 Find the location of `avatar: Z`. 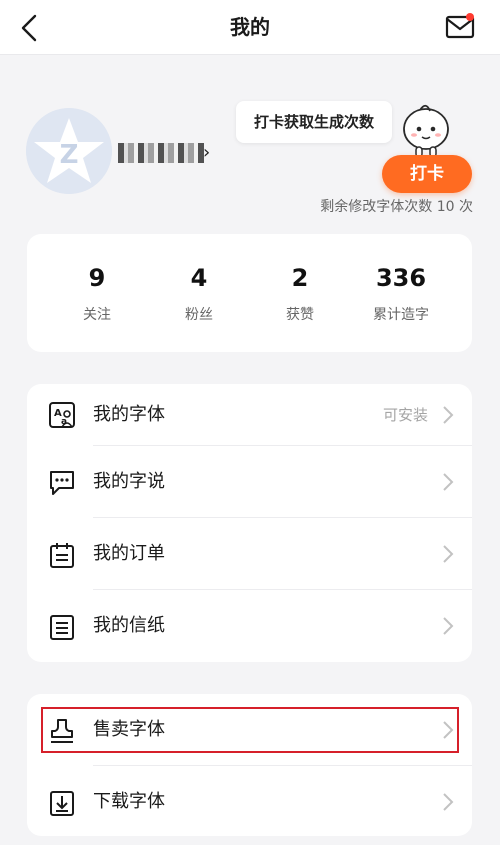

avatar: Z is located at coordinates (69, 151).